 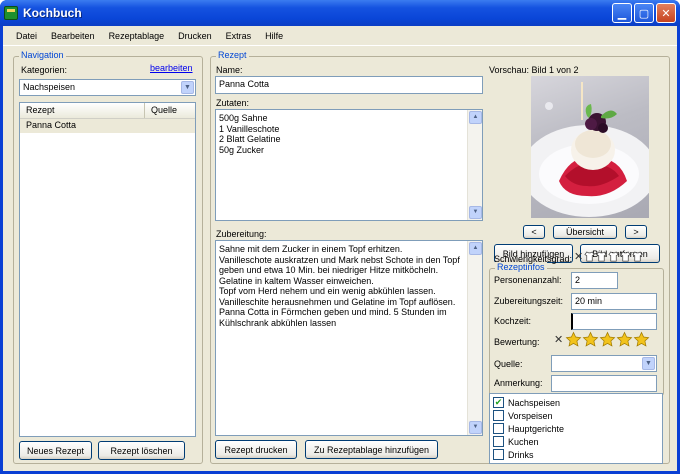 What do you see at coordinates (137, 36) in the screenshot?
I see `menu-rezeptablage: Rezeptablage` at bounding box center [137, 36].